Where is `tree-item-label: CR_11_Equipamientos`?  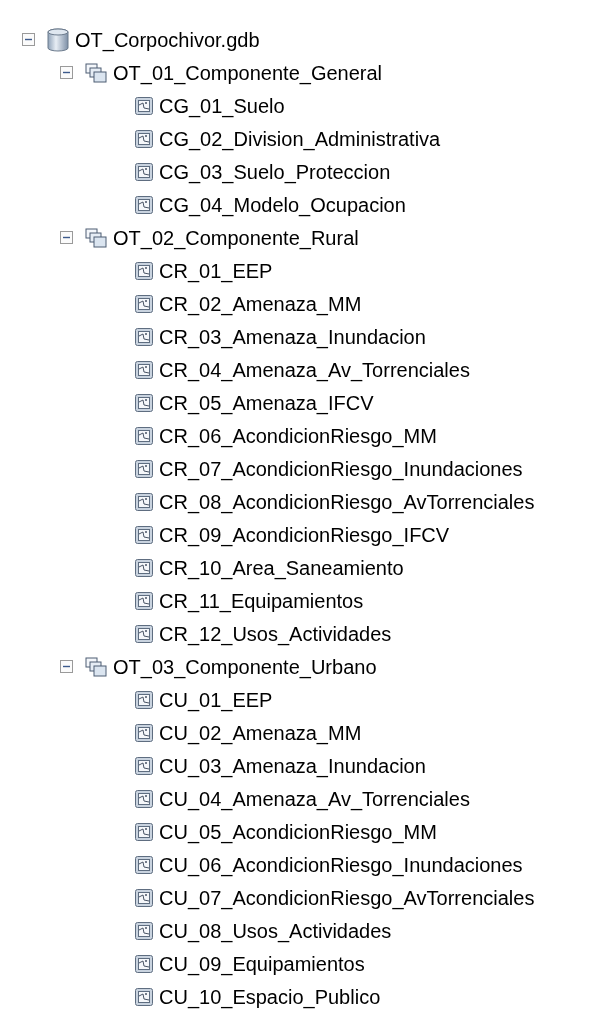 tree-item-label: CR_11_Equipamientos is located at coordinates (261, 600).